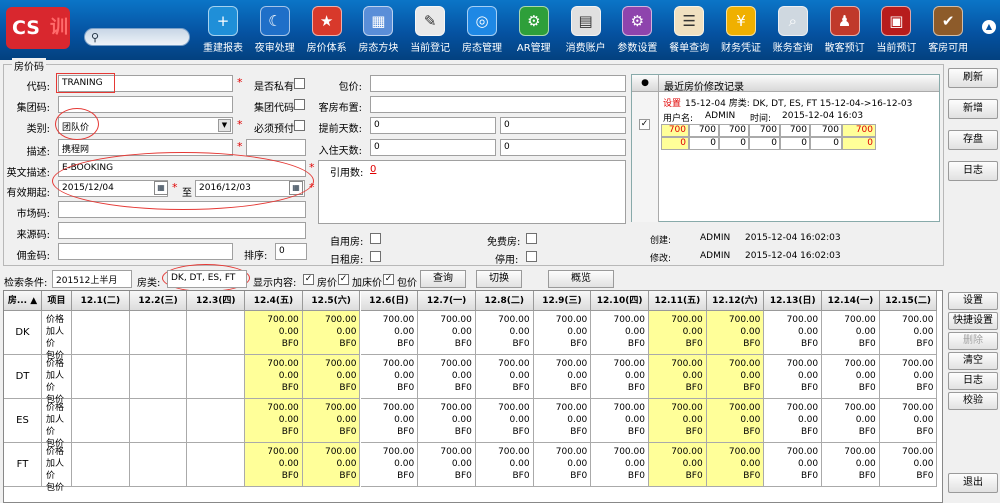 This screenshot has height=503, width=1000. Describe the element at coordinates (563, 147) in the screenshot. I see `stay-days-field-2: 0` at that location.